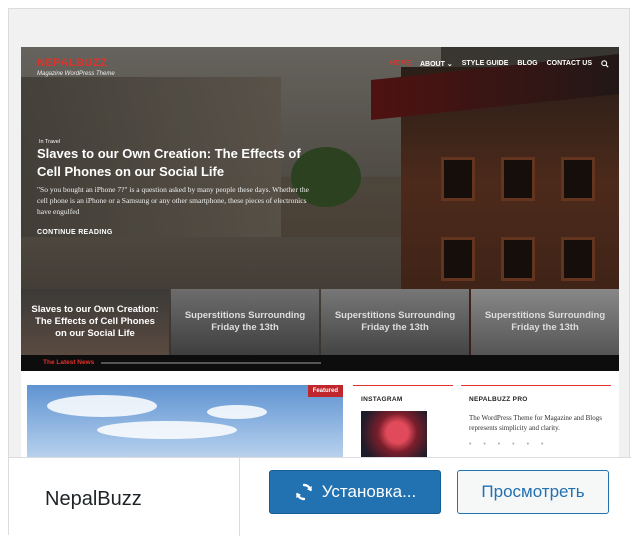 This screenshot has height=543, width=638. What do you see at coordinates (75, 232) in the screenshot?
I see `hero-read-more: CONTINUE READING` at bounding box center [75, 232].